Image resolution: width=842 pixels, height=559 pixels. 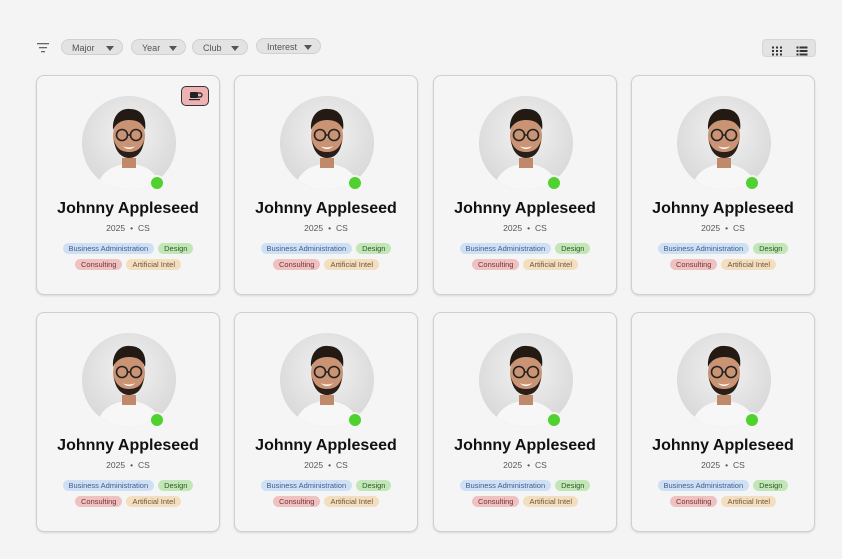 I want to click on filter-club-dropdown: Club, so click(x=220, y=47).